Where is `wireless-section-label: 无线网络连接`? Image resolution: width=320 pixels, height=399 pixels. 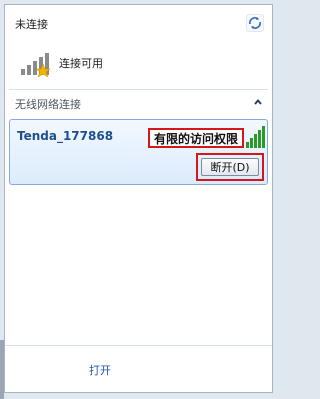 wireless-section-label: 无线网络连接 is located at coordinates (48, 104).